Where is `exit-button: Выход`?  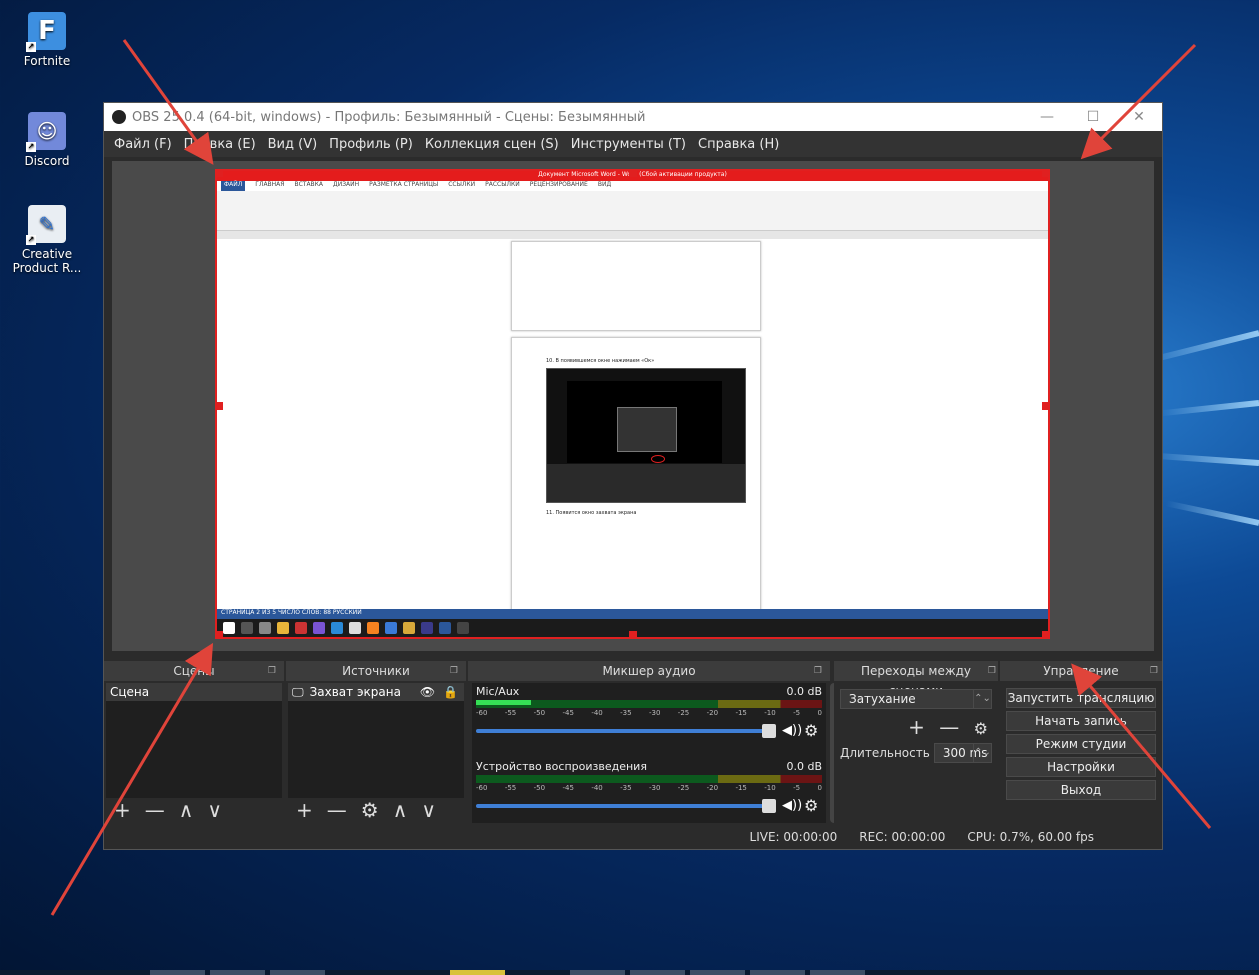
exit-button: Выход is located at coordinates (1081, 790).